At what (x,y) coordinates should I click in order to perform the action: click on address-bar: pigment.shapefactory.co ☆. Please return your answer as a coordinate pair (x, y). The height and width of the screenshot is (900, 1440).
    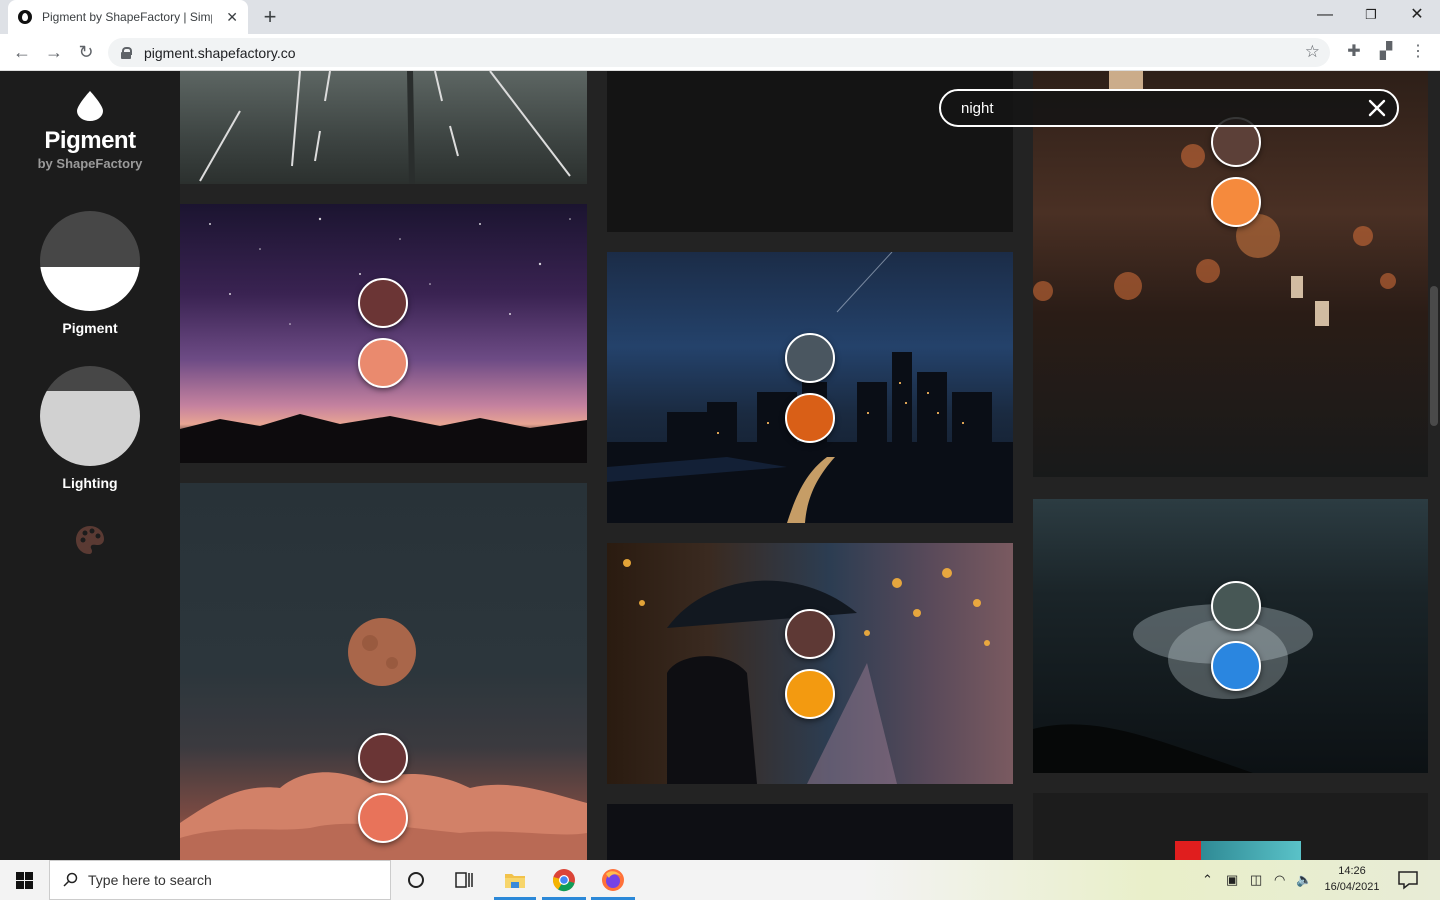
    Looking at the image, I should click on (719, 52).